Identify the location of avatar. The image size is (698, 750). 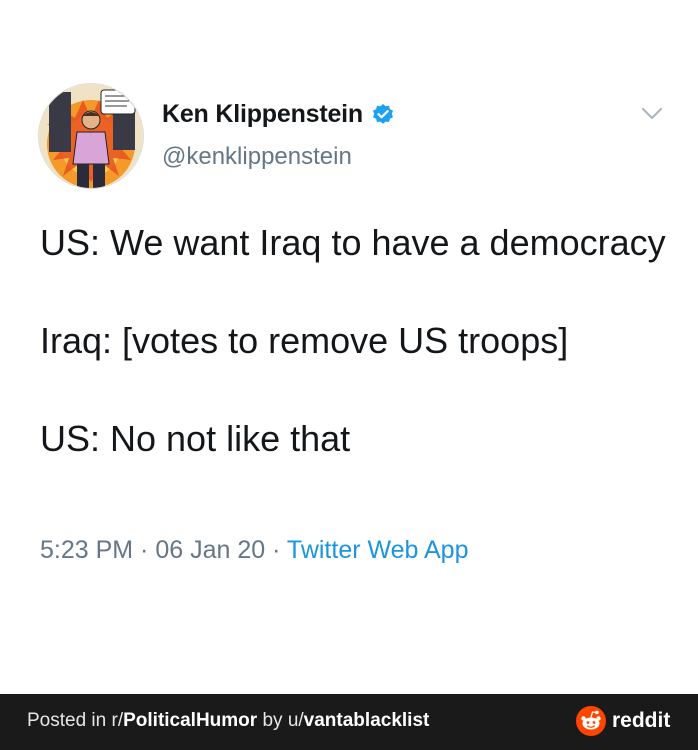
(91, 136).